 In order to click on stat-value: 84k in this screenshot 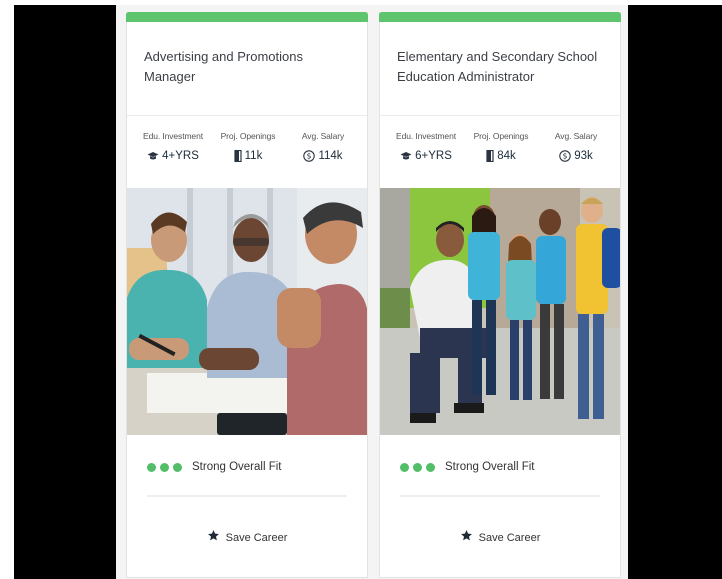, I will do `click(506, 156)`.